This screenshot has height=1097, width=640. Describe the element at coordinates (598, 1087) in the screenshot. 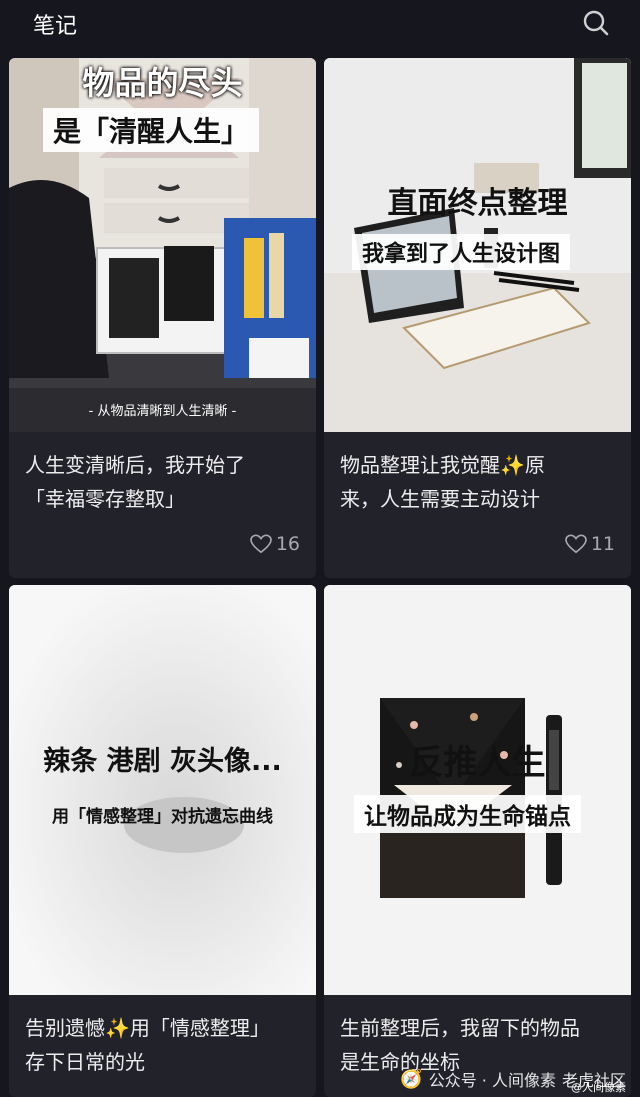

I see `watermark-badge: @人间像素` at that location.